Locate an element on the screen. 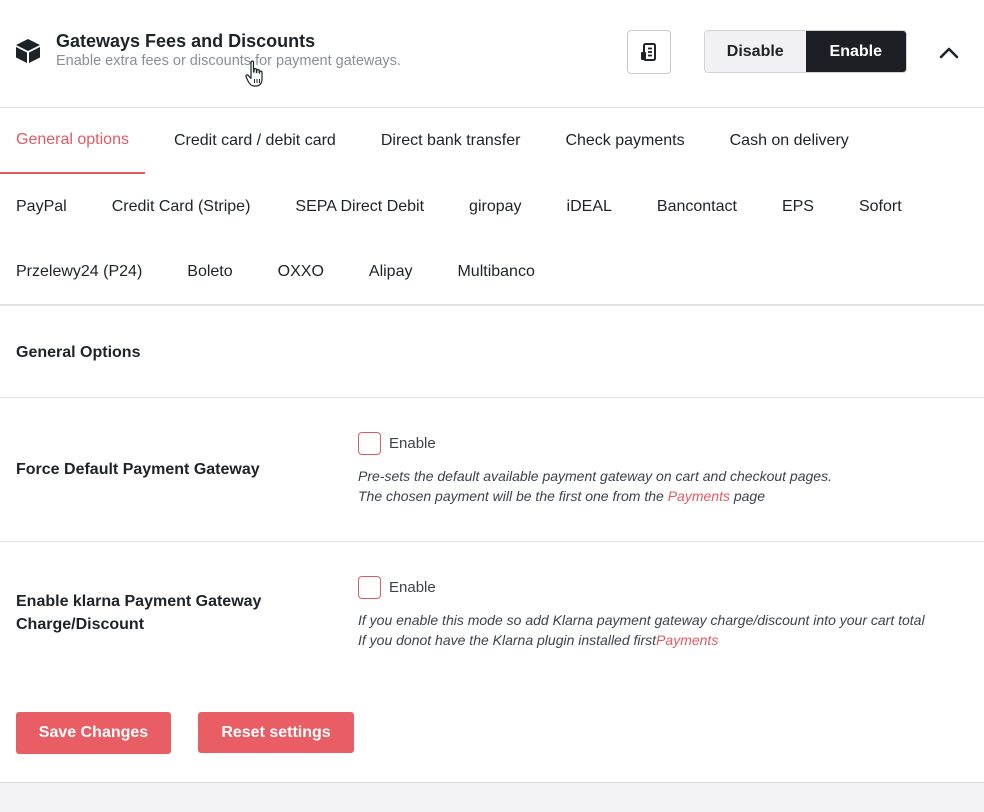 The image size is (984, 812). documentation-button is located at coordinates (649, 52).